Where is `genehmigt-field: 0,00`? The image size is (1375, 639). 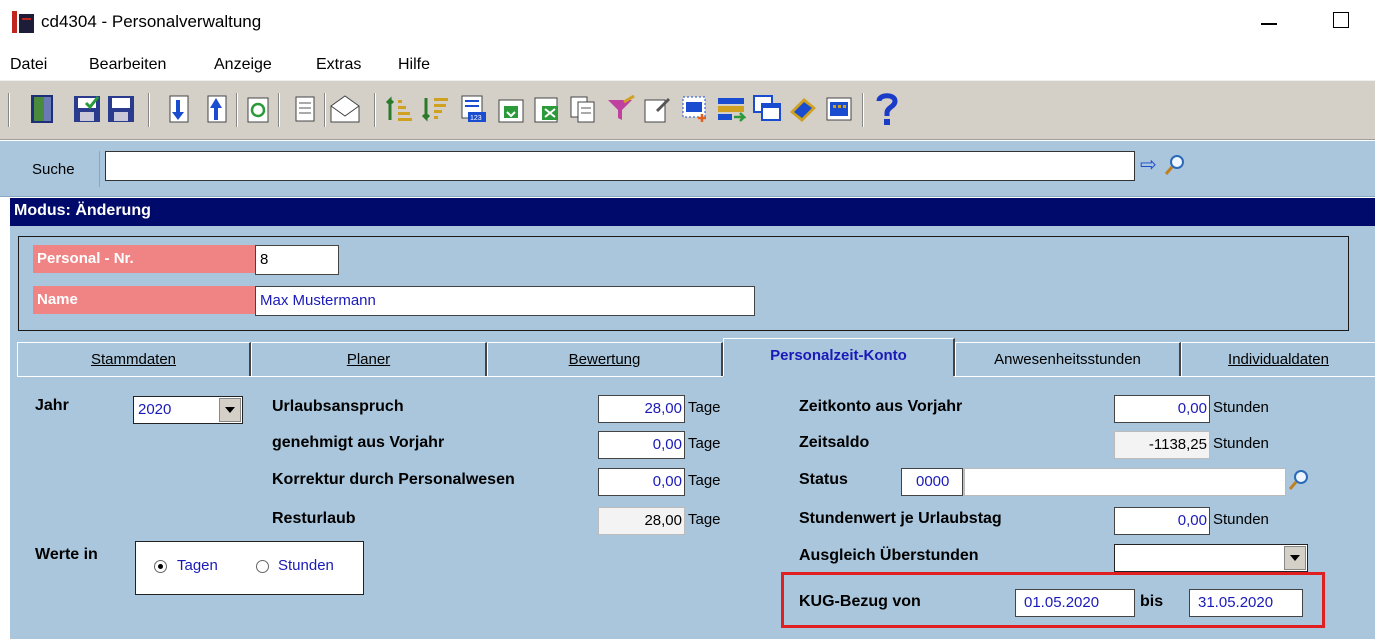 genehmigt-field: 0,00 is located at coordinates (641, 445).